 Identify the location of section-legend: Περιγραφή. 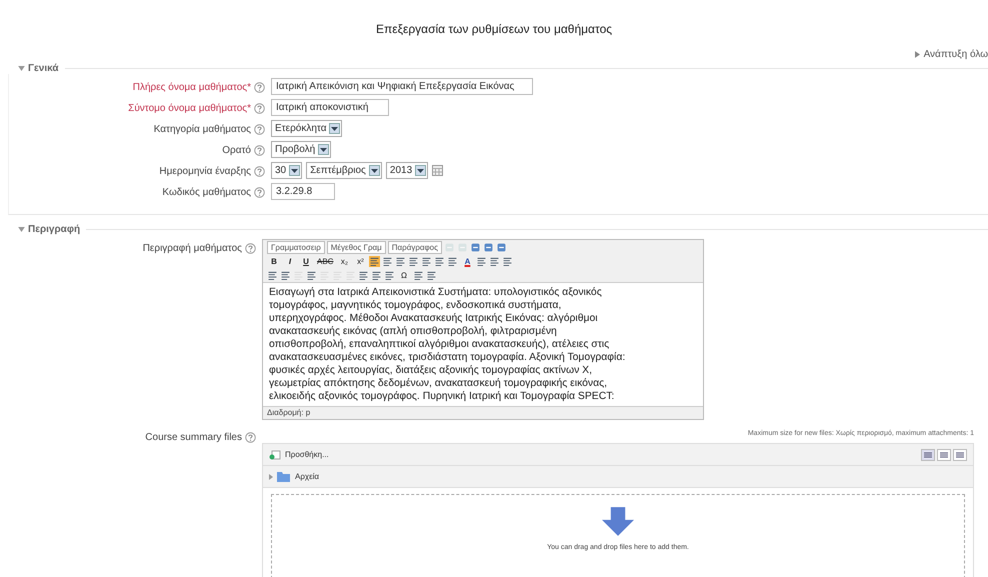
(49, 229).